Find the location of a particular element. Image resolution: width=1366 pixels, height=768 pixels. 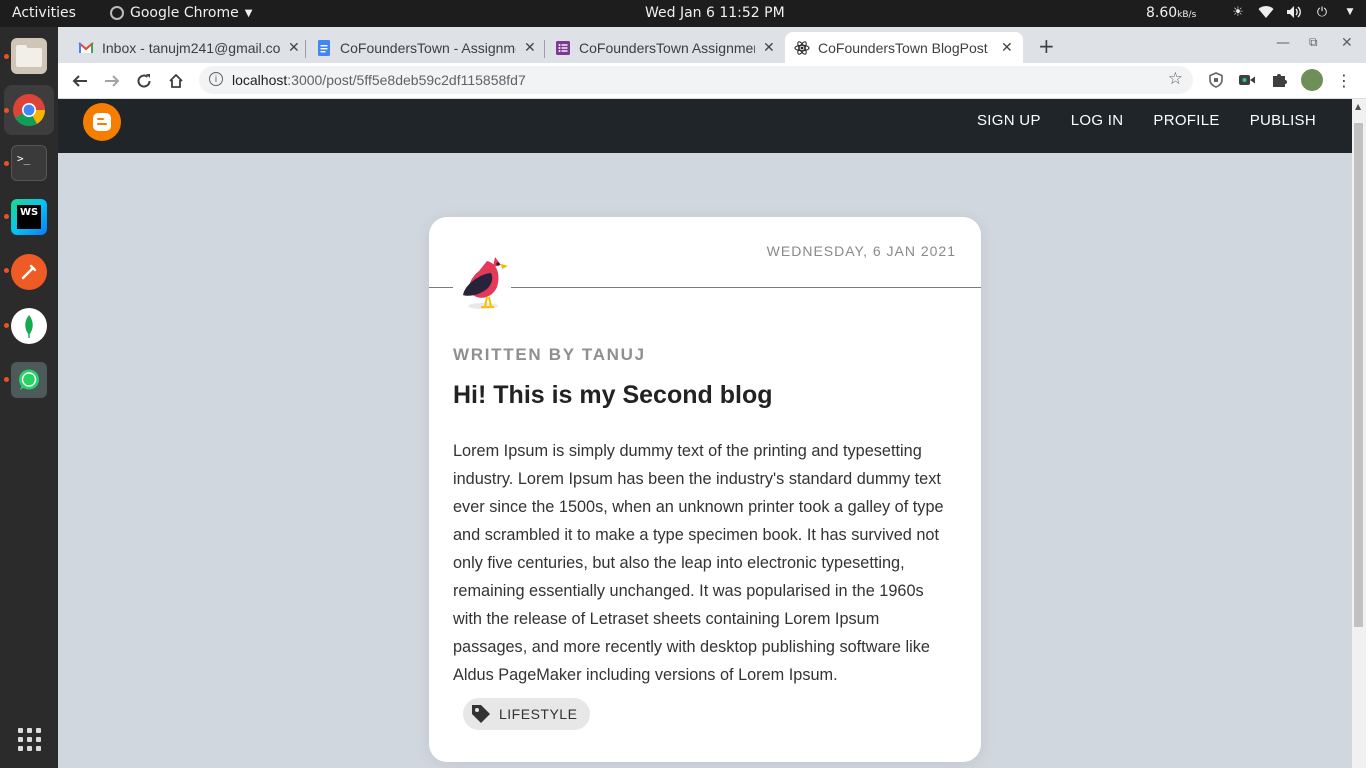

google-docs-icon is located at coordinates (324, 47).